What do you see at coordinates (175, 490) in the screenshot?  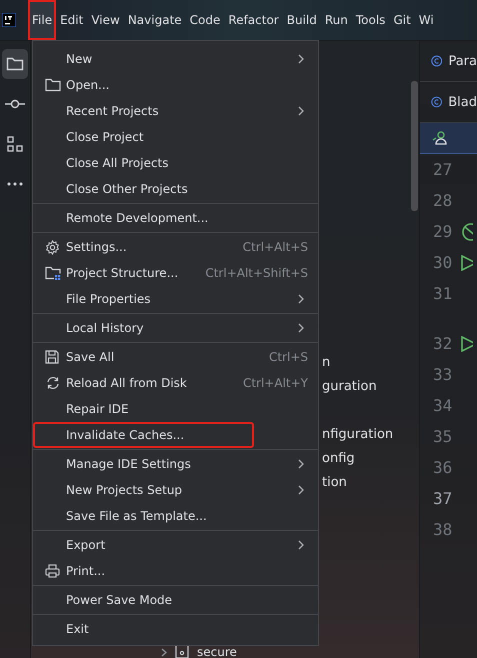 I see `menu-item: New Projects Setup` at bounding box center [175, 490].